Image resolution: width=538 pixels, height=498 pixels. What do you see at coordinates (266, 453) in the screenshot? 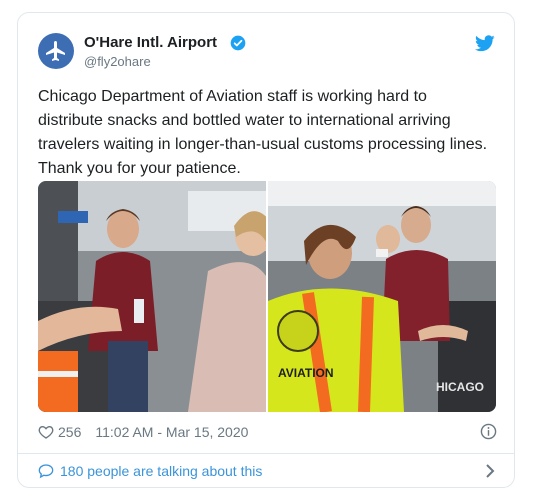
I see `divider` at bounding box center [266, 453].